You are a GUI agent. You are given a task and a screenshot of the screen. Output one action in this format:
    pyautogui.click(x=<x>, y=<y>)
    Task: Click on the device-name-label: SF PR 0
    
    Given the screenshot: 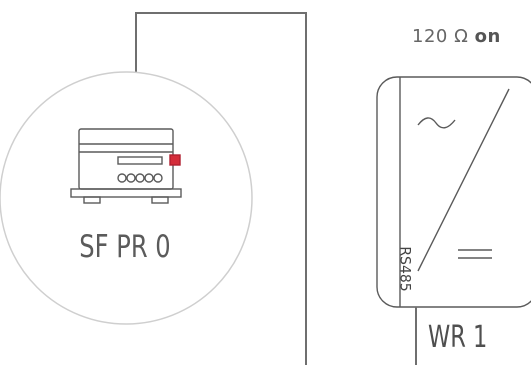 What is the action you would take?
    pyautogui.click(x=125, y=247)
    